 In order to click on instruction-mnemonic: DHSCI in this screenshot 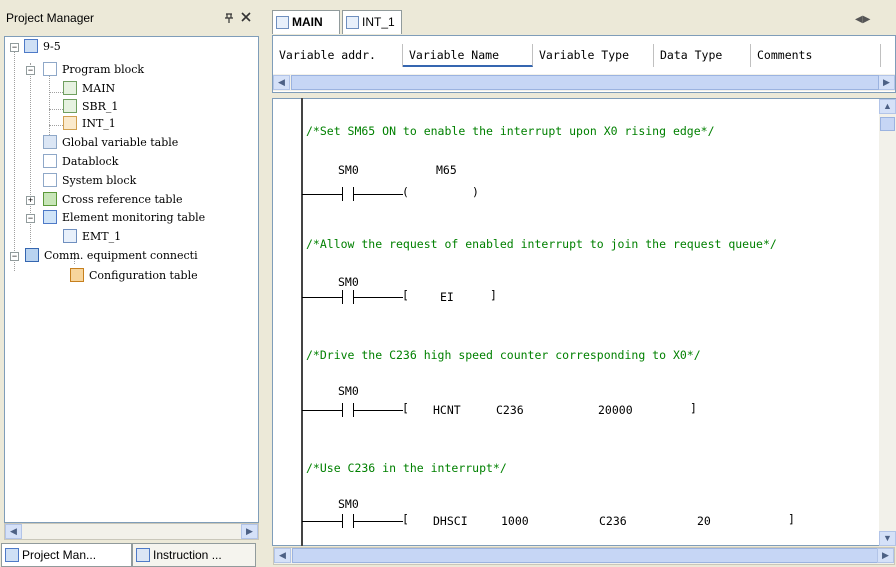, I will do `click(450, 521)`.